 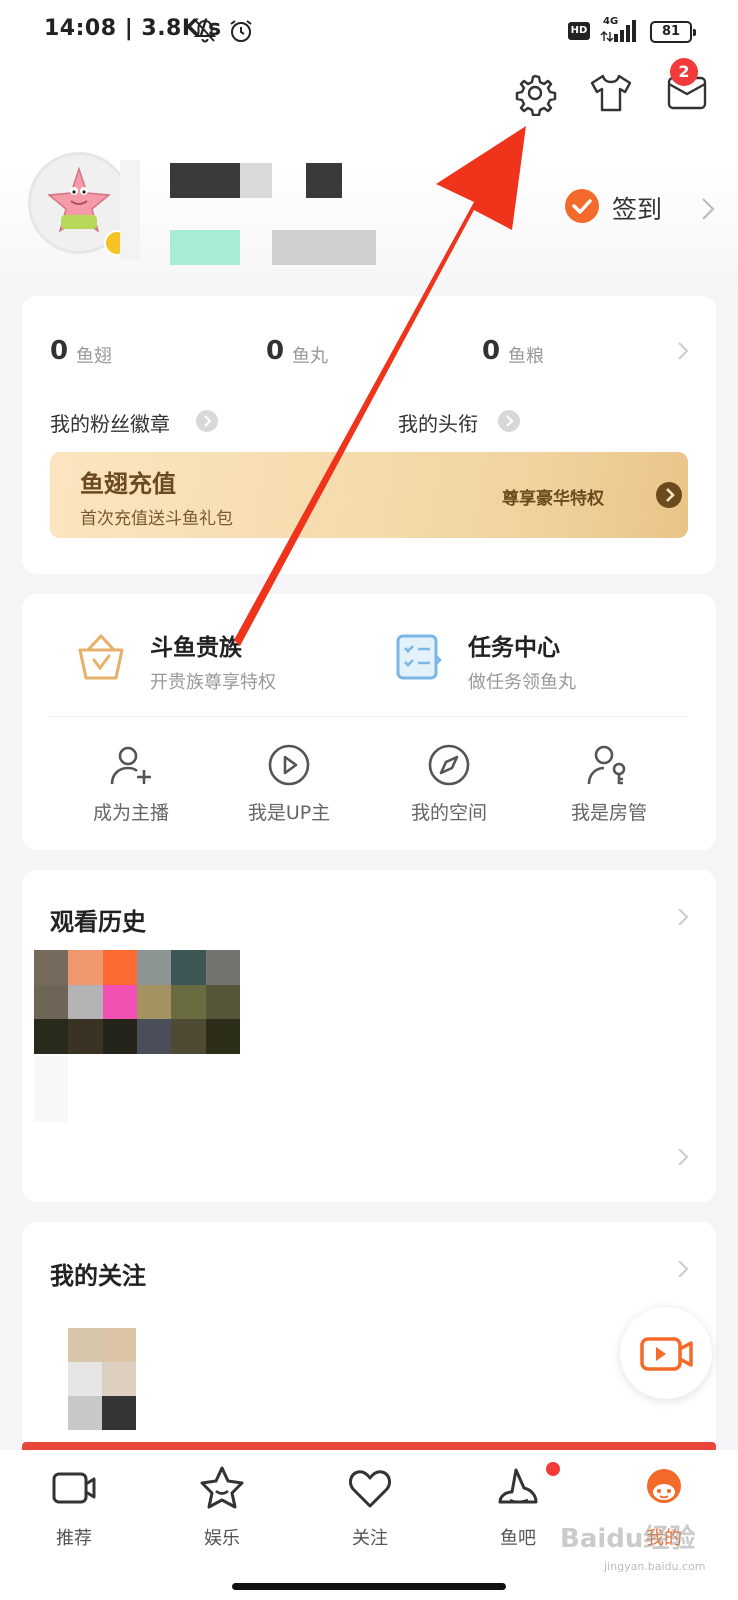 What do you see at coordinates (275, 351) in the screenshot?
I see `yuwan-count: 0` at bounding box center [275, 351].